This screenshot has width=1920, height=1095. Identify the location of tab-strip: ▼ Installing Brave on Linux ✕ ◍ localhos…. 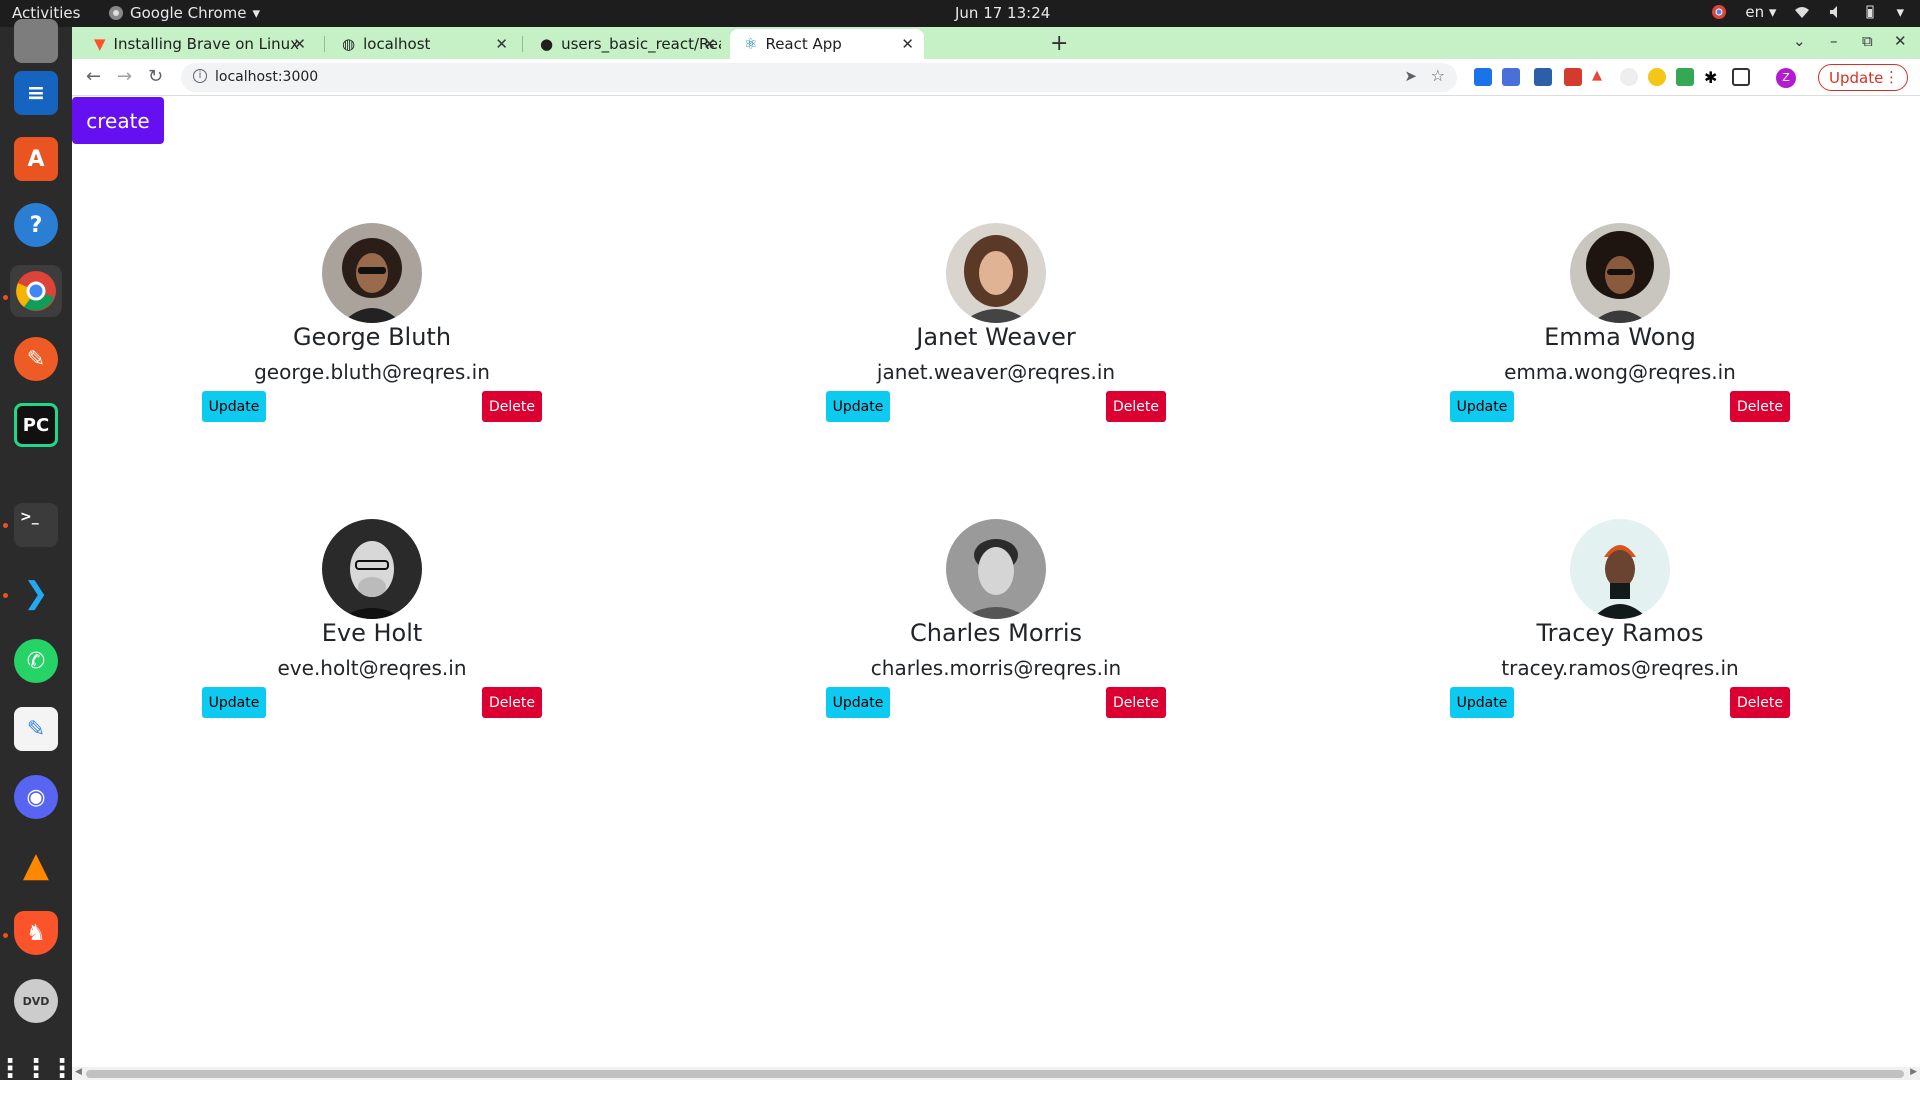
(996, 43).